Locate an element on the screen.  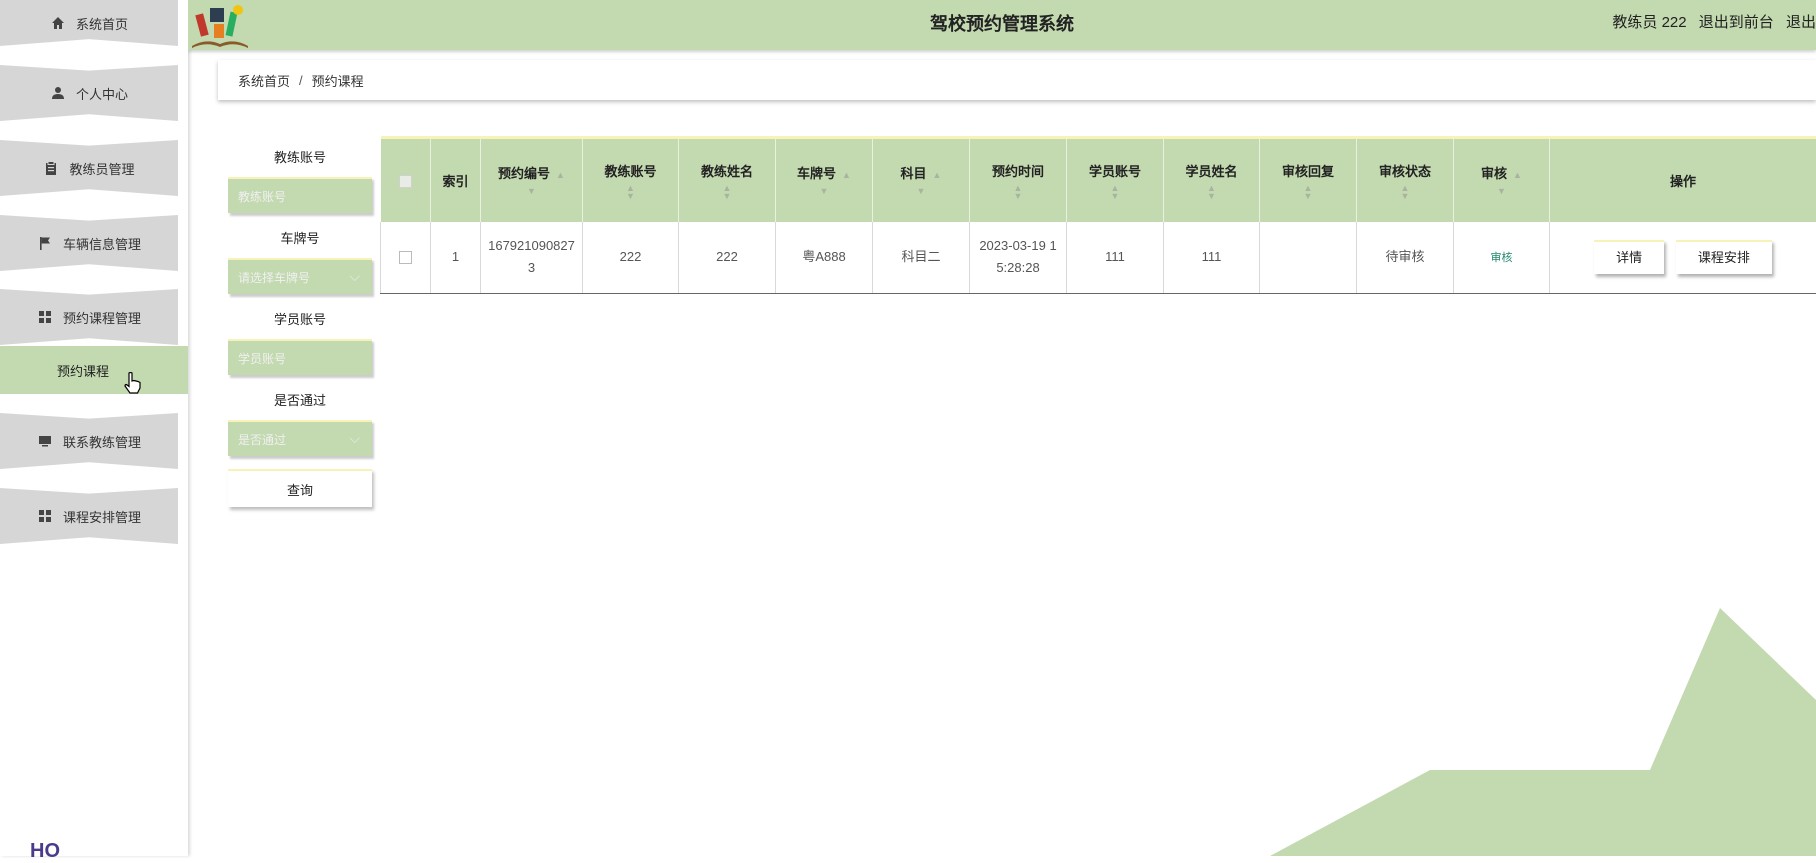
breadcrumb-home: 系统首页 is located at coordinates (264, 80).